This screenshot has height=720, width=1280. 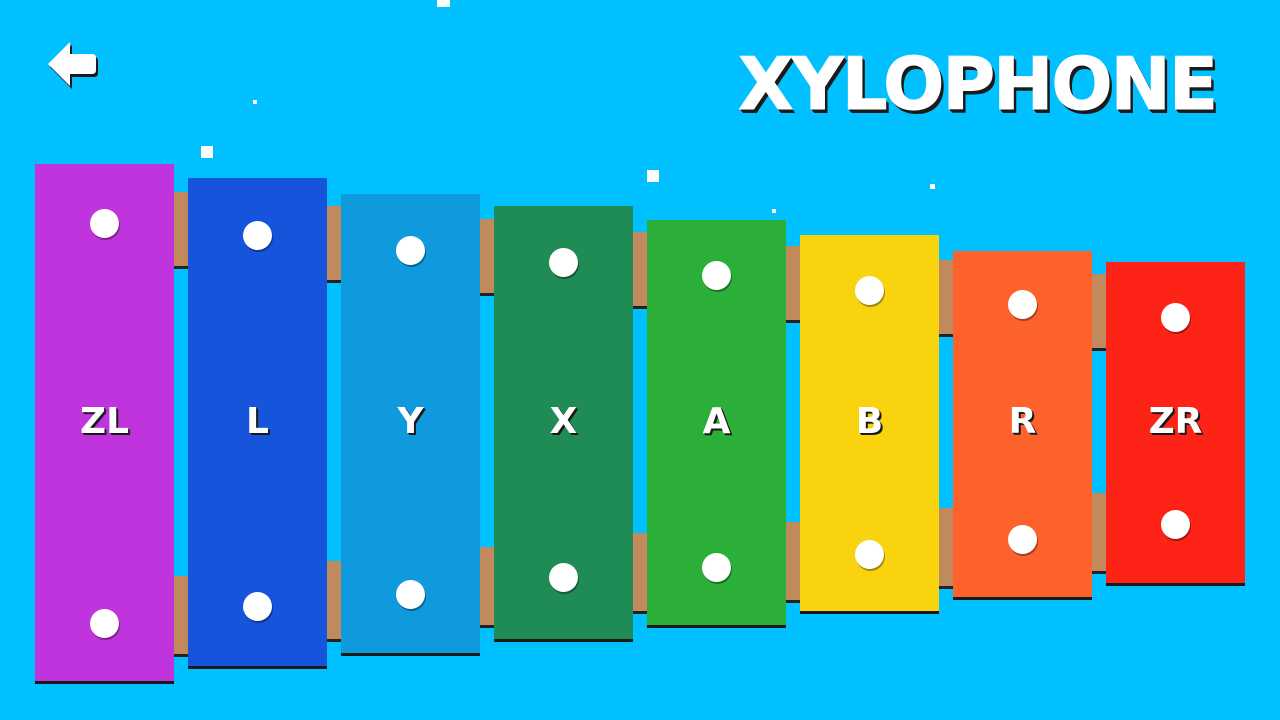 What do you see at coordinates (410, 421) in the screenshot?
I see `bar-label: Y` at bounding box center [410, 421].